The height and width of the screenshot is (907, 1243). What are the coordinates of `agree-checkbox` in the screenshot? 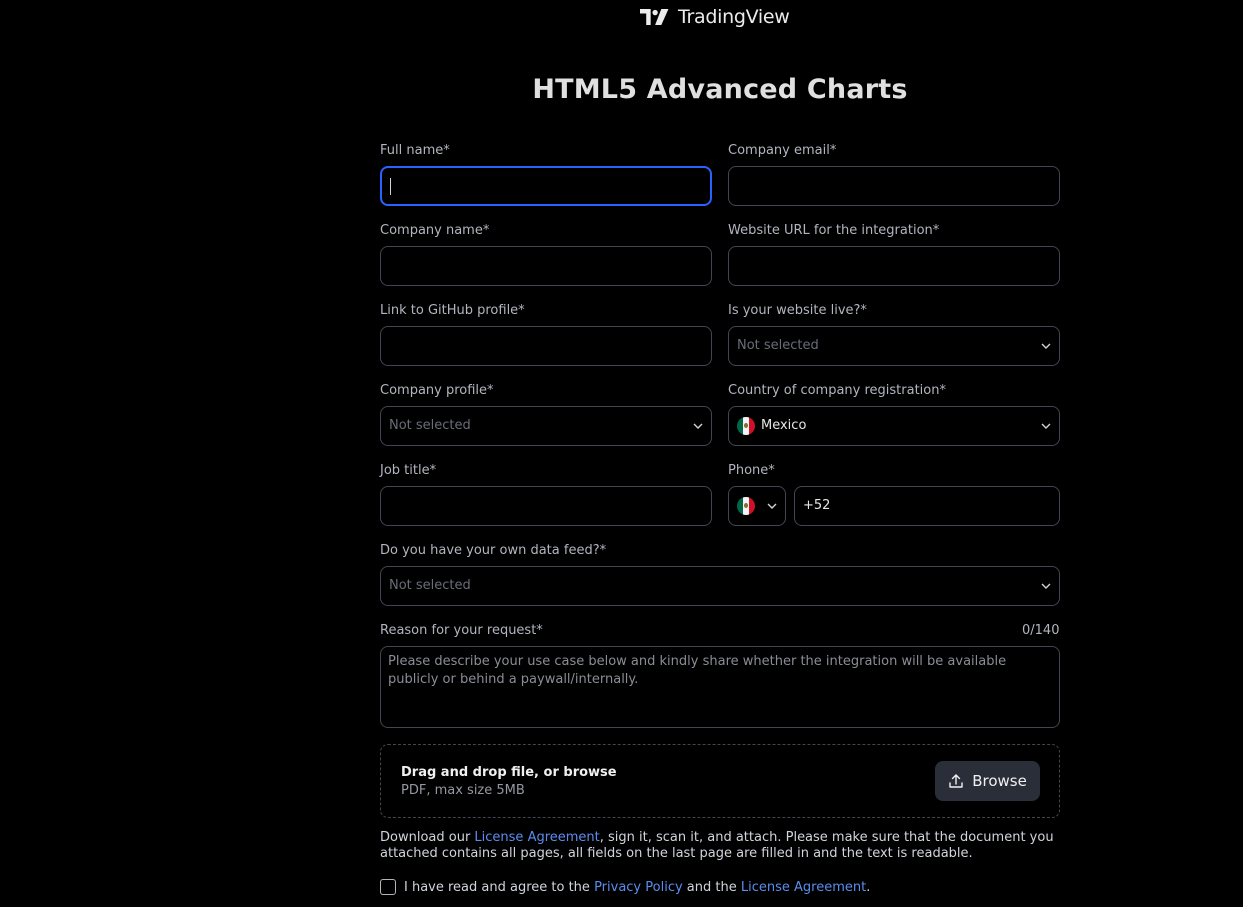 It's located at (388, 887).